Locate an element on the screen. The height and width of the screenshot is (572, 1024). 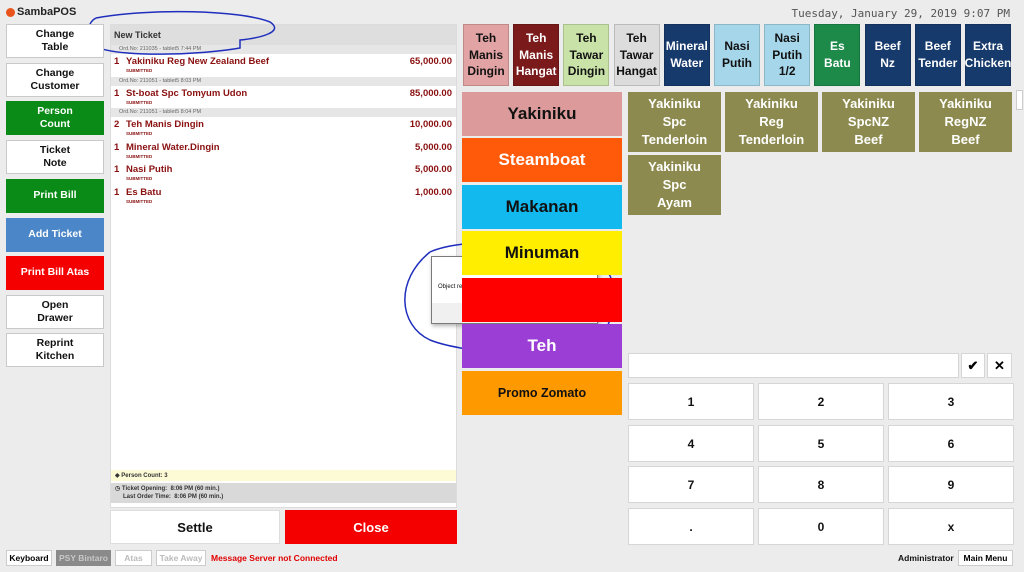
confirm-icon: ✔ is located at coordinates (973, 365).